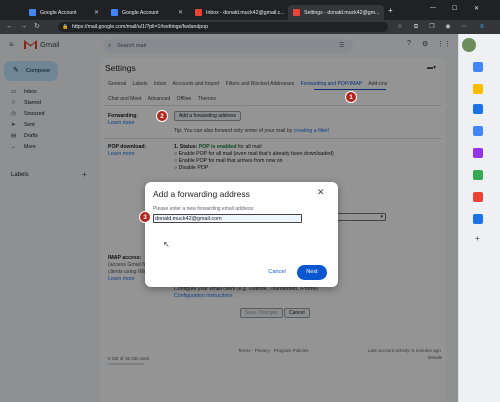 Image resolution: width=500 pixels, height=402 pixels. I want to click on menu-dots-icon: ⋯, so click(464, 27).